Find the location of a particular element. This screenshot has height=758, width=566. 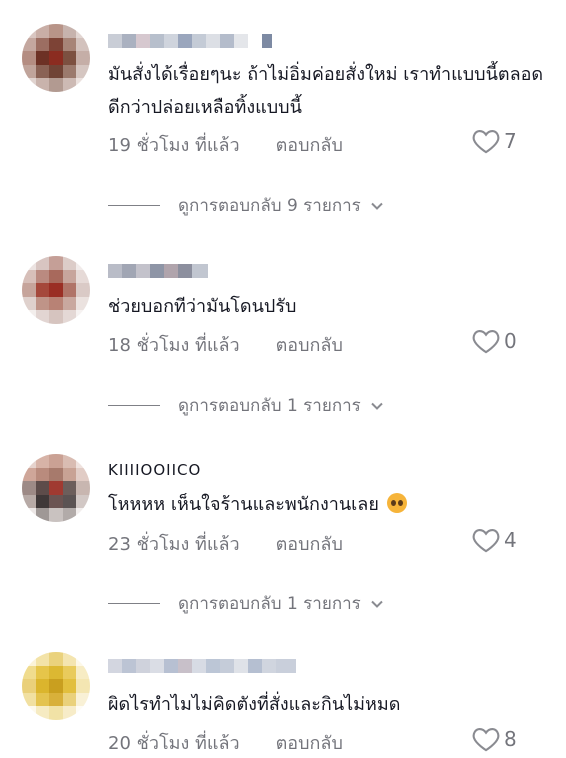

comment-meta: 20 ชั่วโมง ที่แล้ว ตอบกลับ is located at coordinates (225, 742).